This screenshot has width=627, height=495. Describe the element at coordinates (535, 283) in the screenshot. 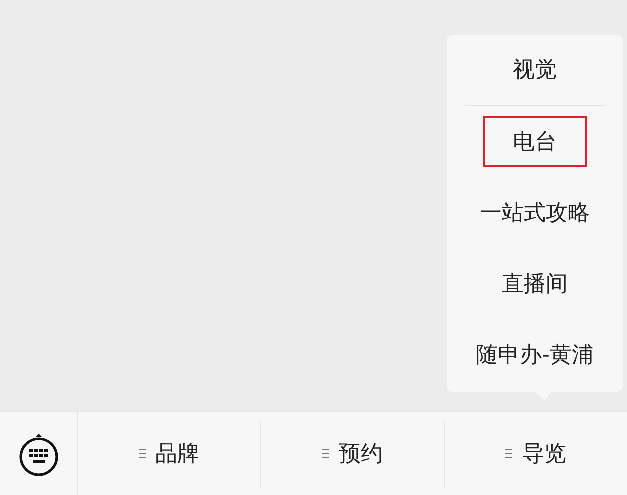

I see `menu-item: 直播间` at that location.